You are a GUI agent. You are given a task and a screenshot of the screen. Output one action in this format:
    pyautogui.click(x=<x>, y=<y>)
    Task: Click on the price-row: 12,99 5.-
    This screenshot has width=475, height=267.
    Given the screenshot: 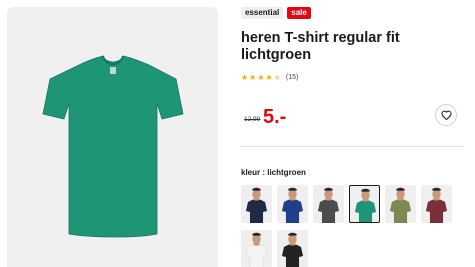 What is the action you would take?
    pyautogui.click(x=352, y=117)
    